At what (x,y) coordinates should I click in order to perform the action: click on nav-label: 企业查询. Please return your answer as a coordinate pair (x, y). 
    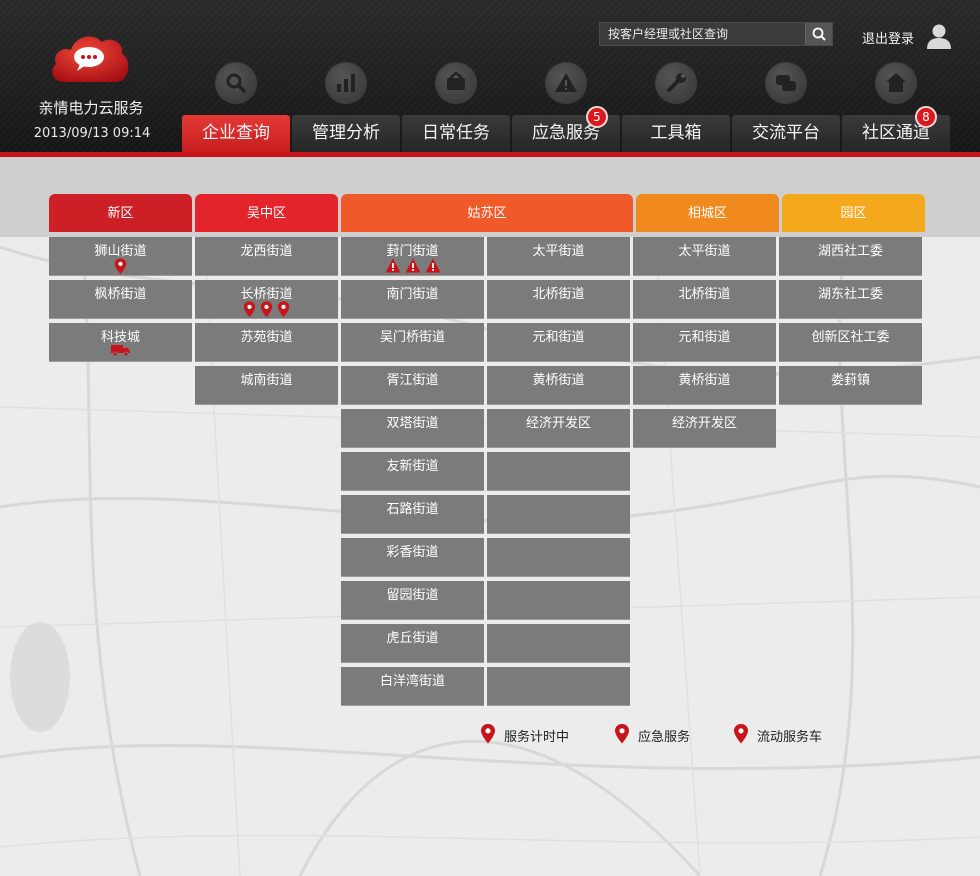
    Looking at the image, I should click on (236, 133).